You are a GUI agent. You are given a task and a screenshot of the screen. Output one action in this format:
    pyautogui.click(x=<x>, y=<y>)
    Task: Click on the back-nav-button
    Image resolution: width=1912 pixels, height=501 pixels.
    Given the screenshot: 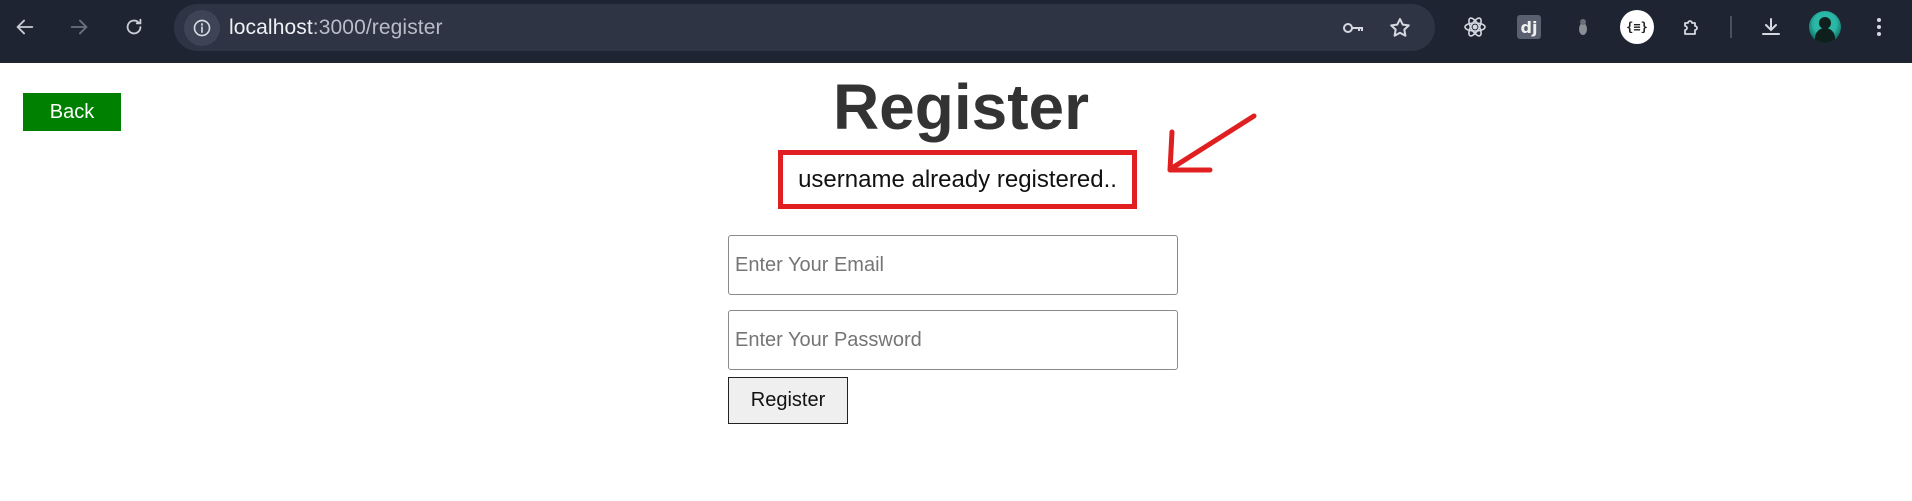 What is the action you would take?
    pyautogui.click(x=25, y=27)
    